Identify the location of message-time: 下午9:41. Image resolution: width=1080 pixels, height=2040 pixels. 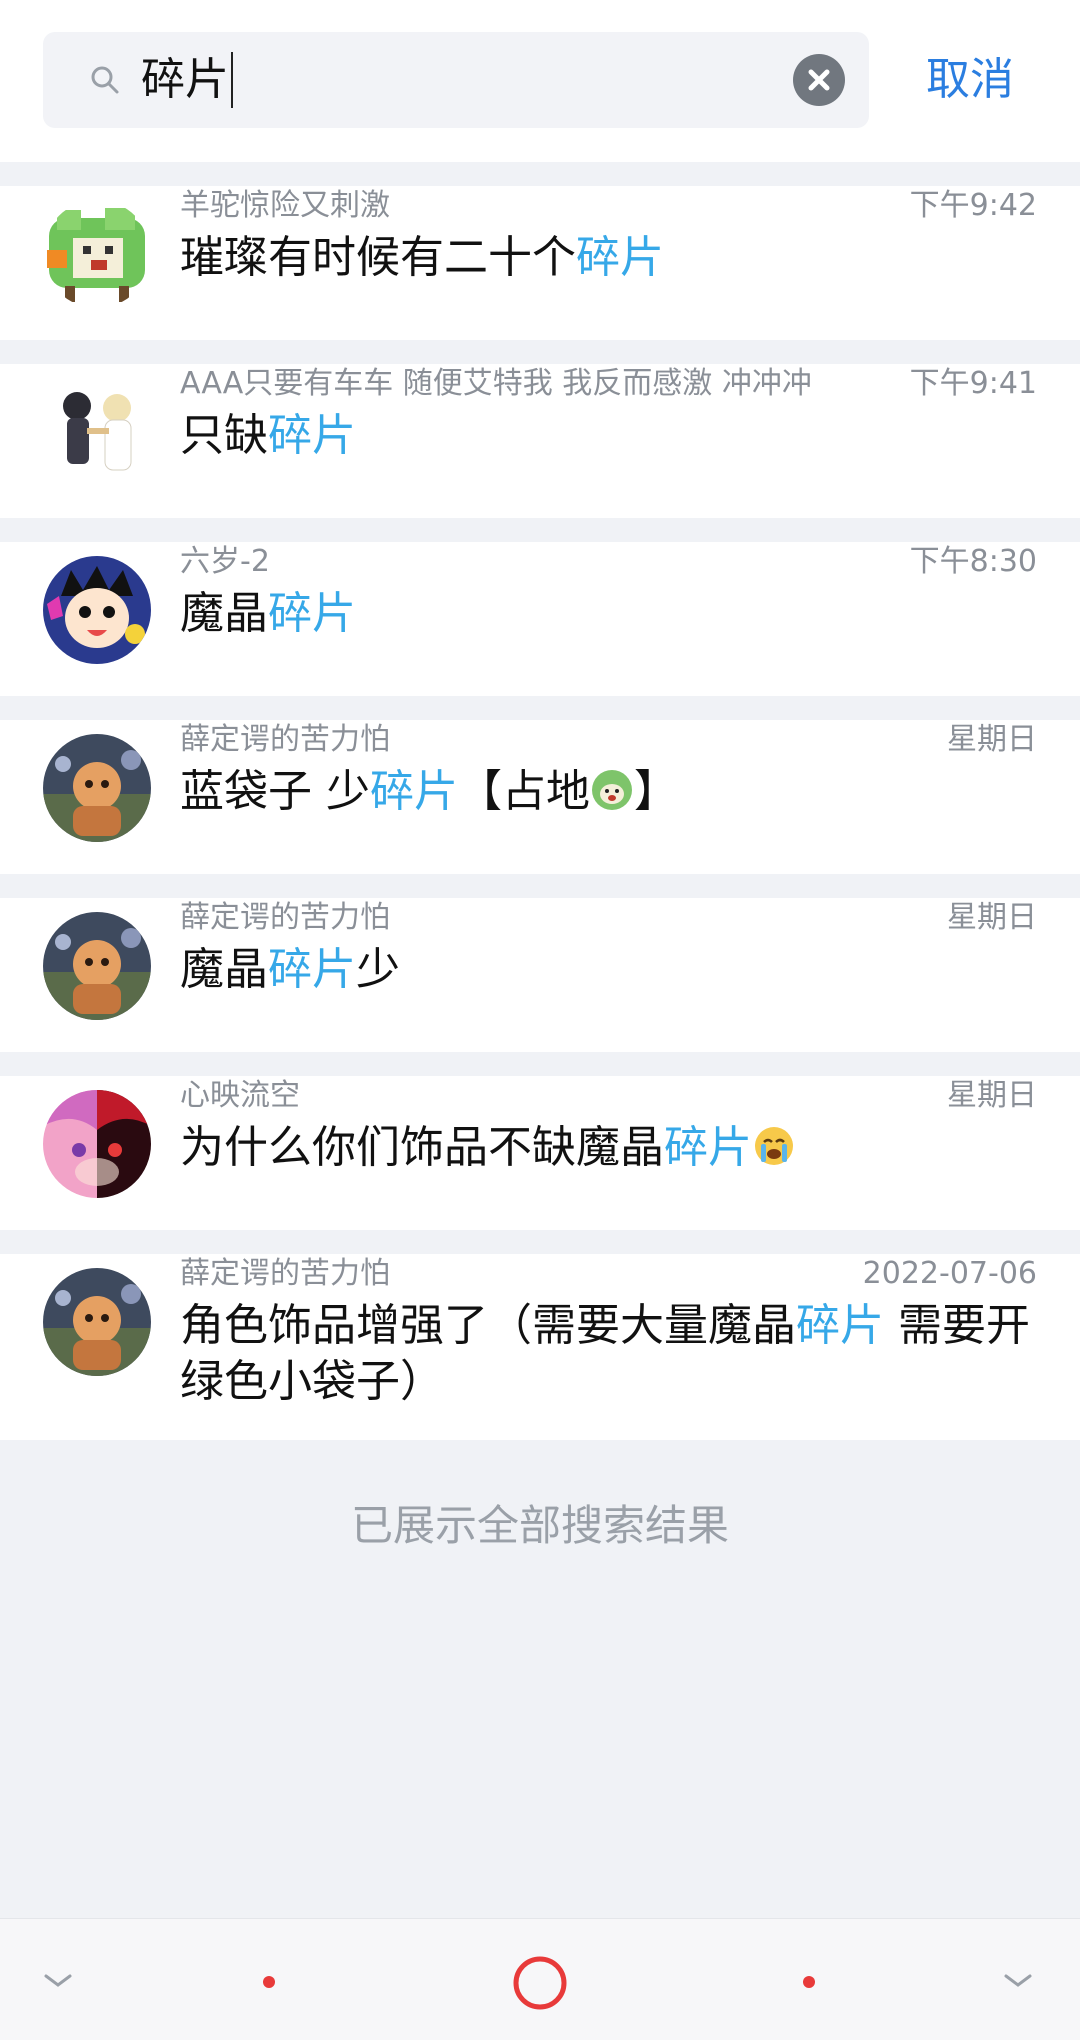
(973, 383).